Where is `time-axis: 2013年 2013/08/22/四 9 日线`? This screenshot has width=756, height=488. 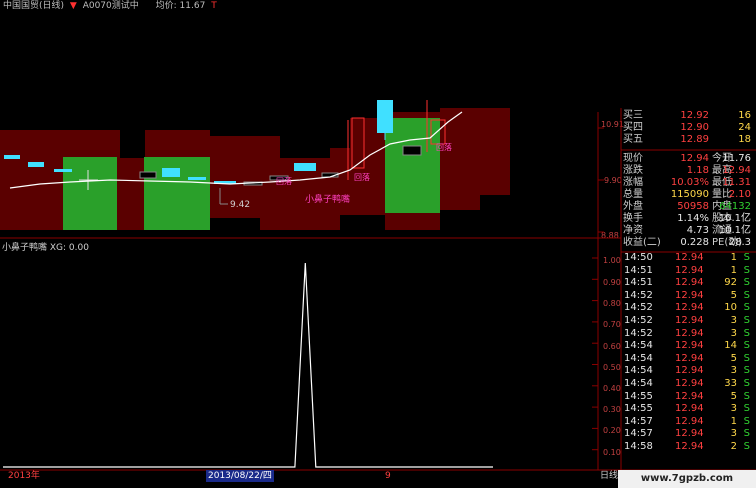 time-axis: 2013年 2013/08/22/四 9 日线 is located at coordinates (309, 476).